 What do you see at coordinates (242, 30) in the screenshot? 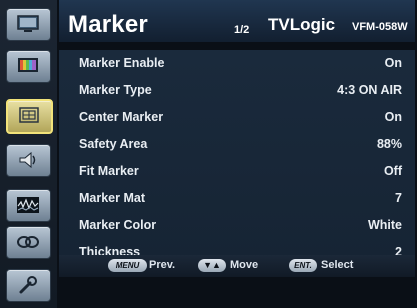
I see `page-indicator: 1/2` at bounding box center [242, 30].